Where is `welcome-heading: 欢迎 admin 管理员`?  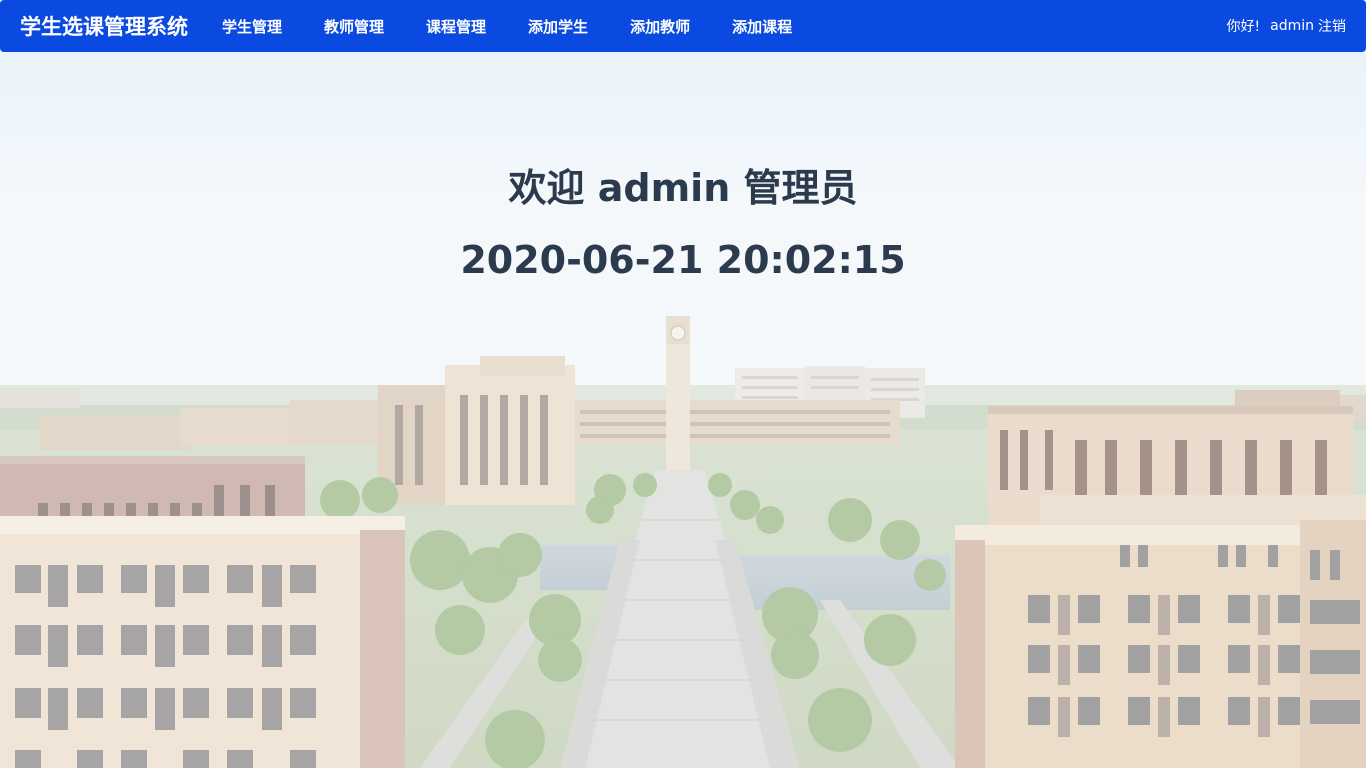
welcome-heading: 欢迎 admin 管理员 is located at coordinates (683, 188).